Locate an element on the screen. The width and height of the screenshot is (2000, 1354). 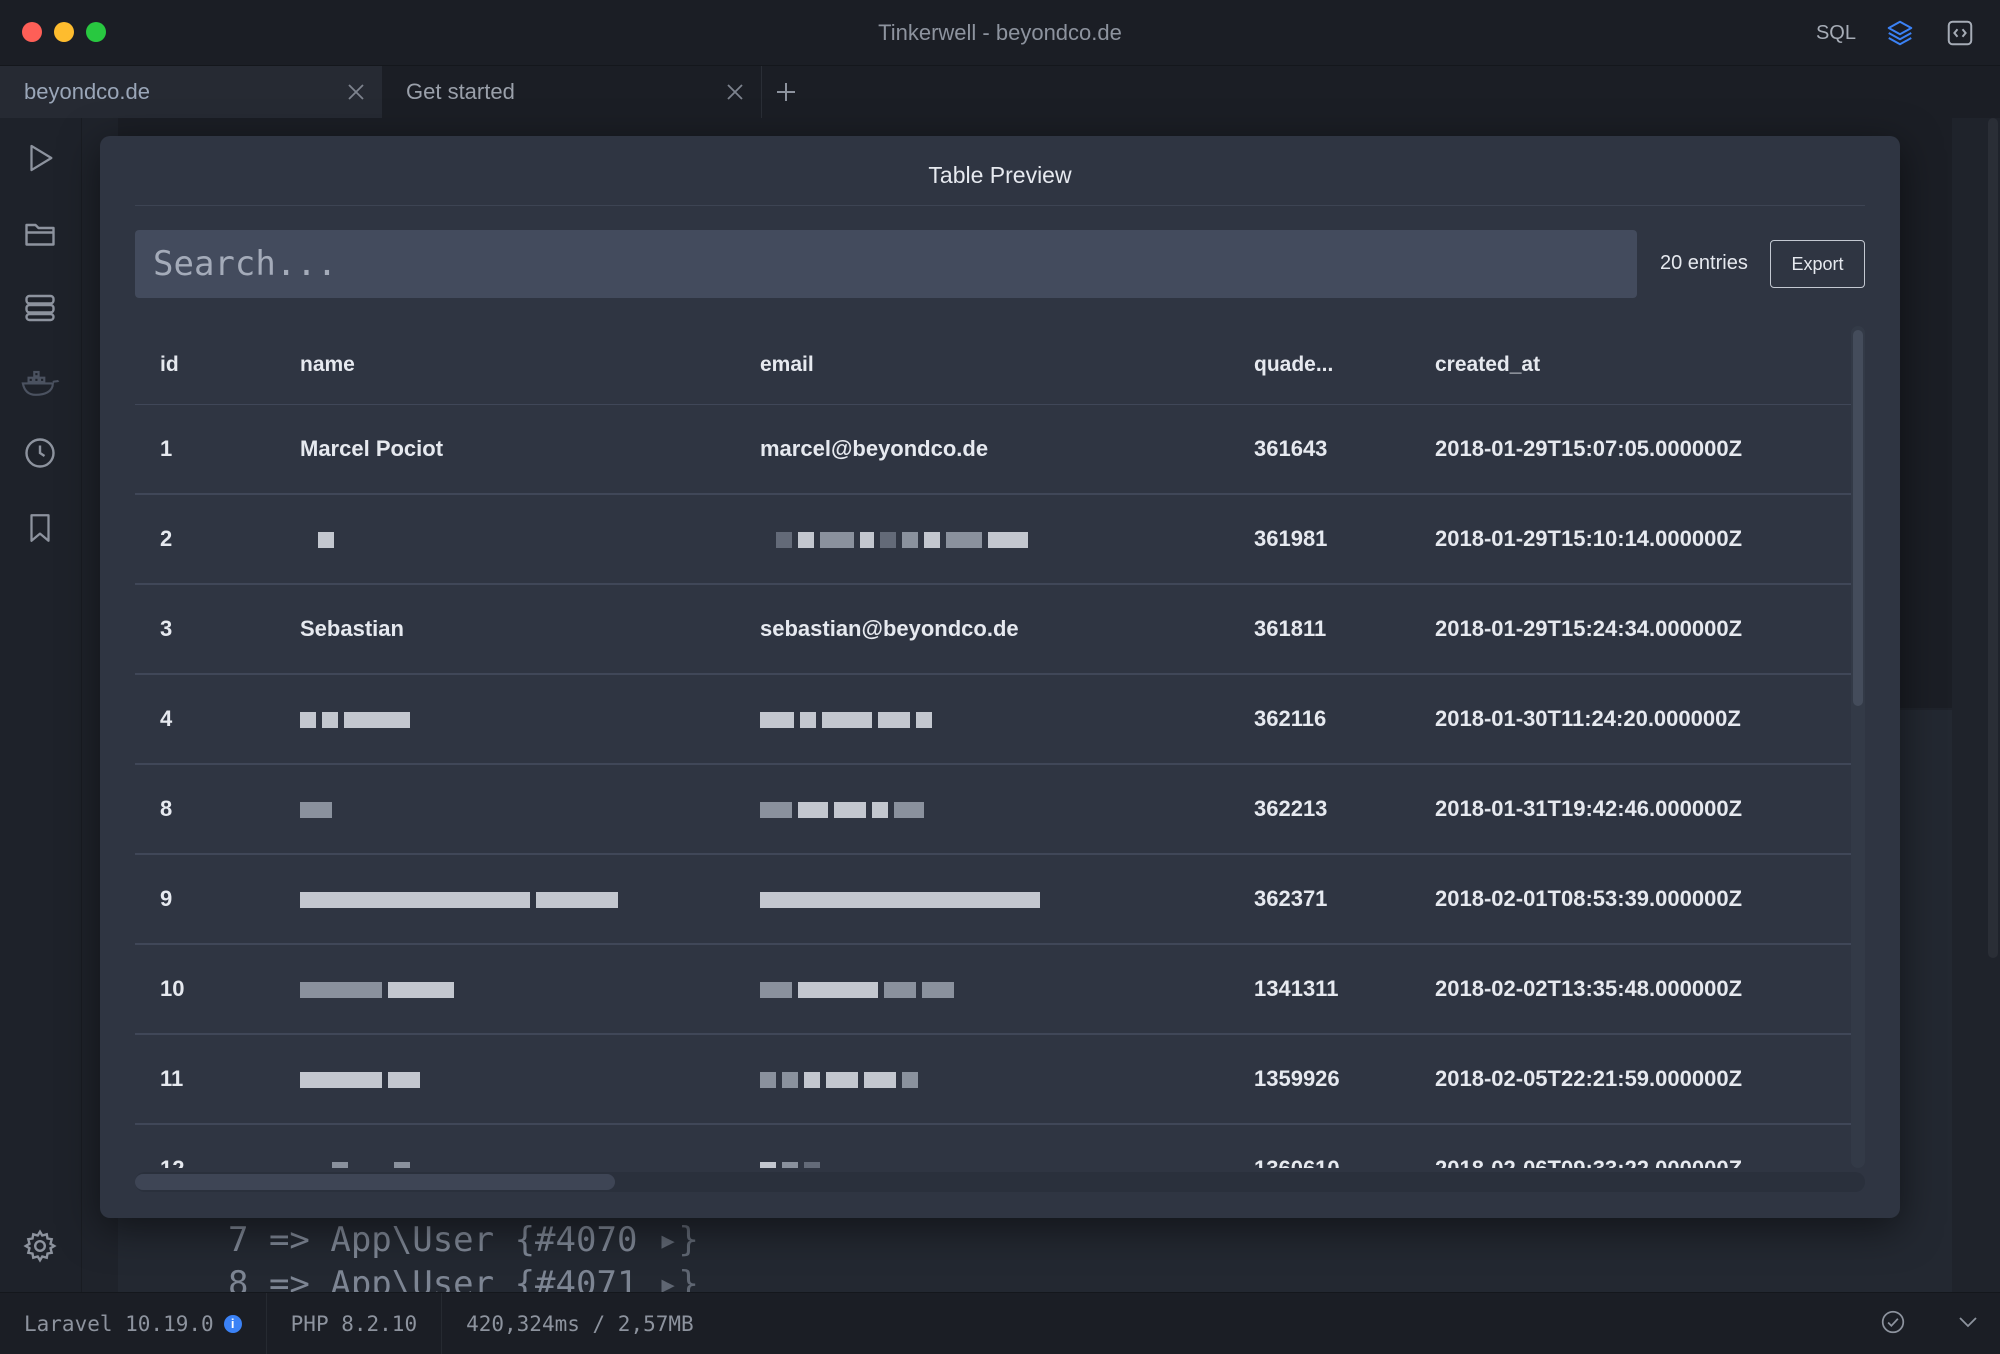
output-line: 7 => App\User {#4070 ▸} is located at coordinates (463, 1240).